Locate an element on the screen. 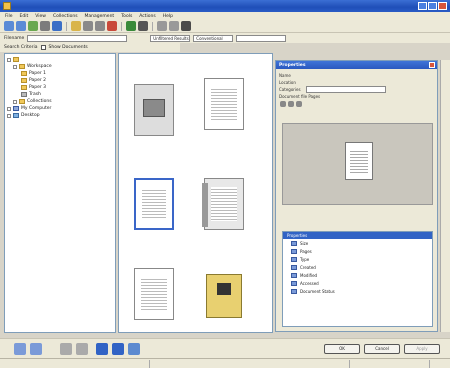 Image resolution: width=450 pixels, height=368 pixels. minimize-button is located at coordinates (422, 6).